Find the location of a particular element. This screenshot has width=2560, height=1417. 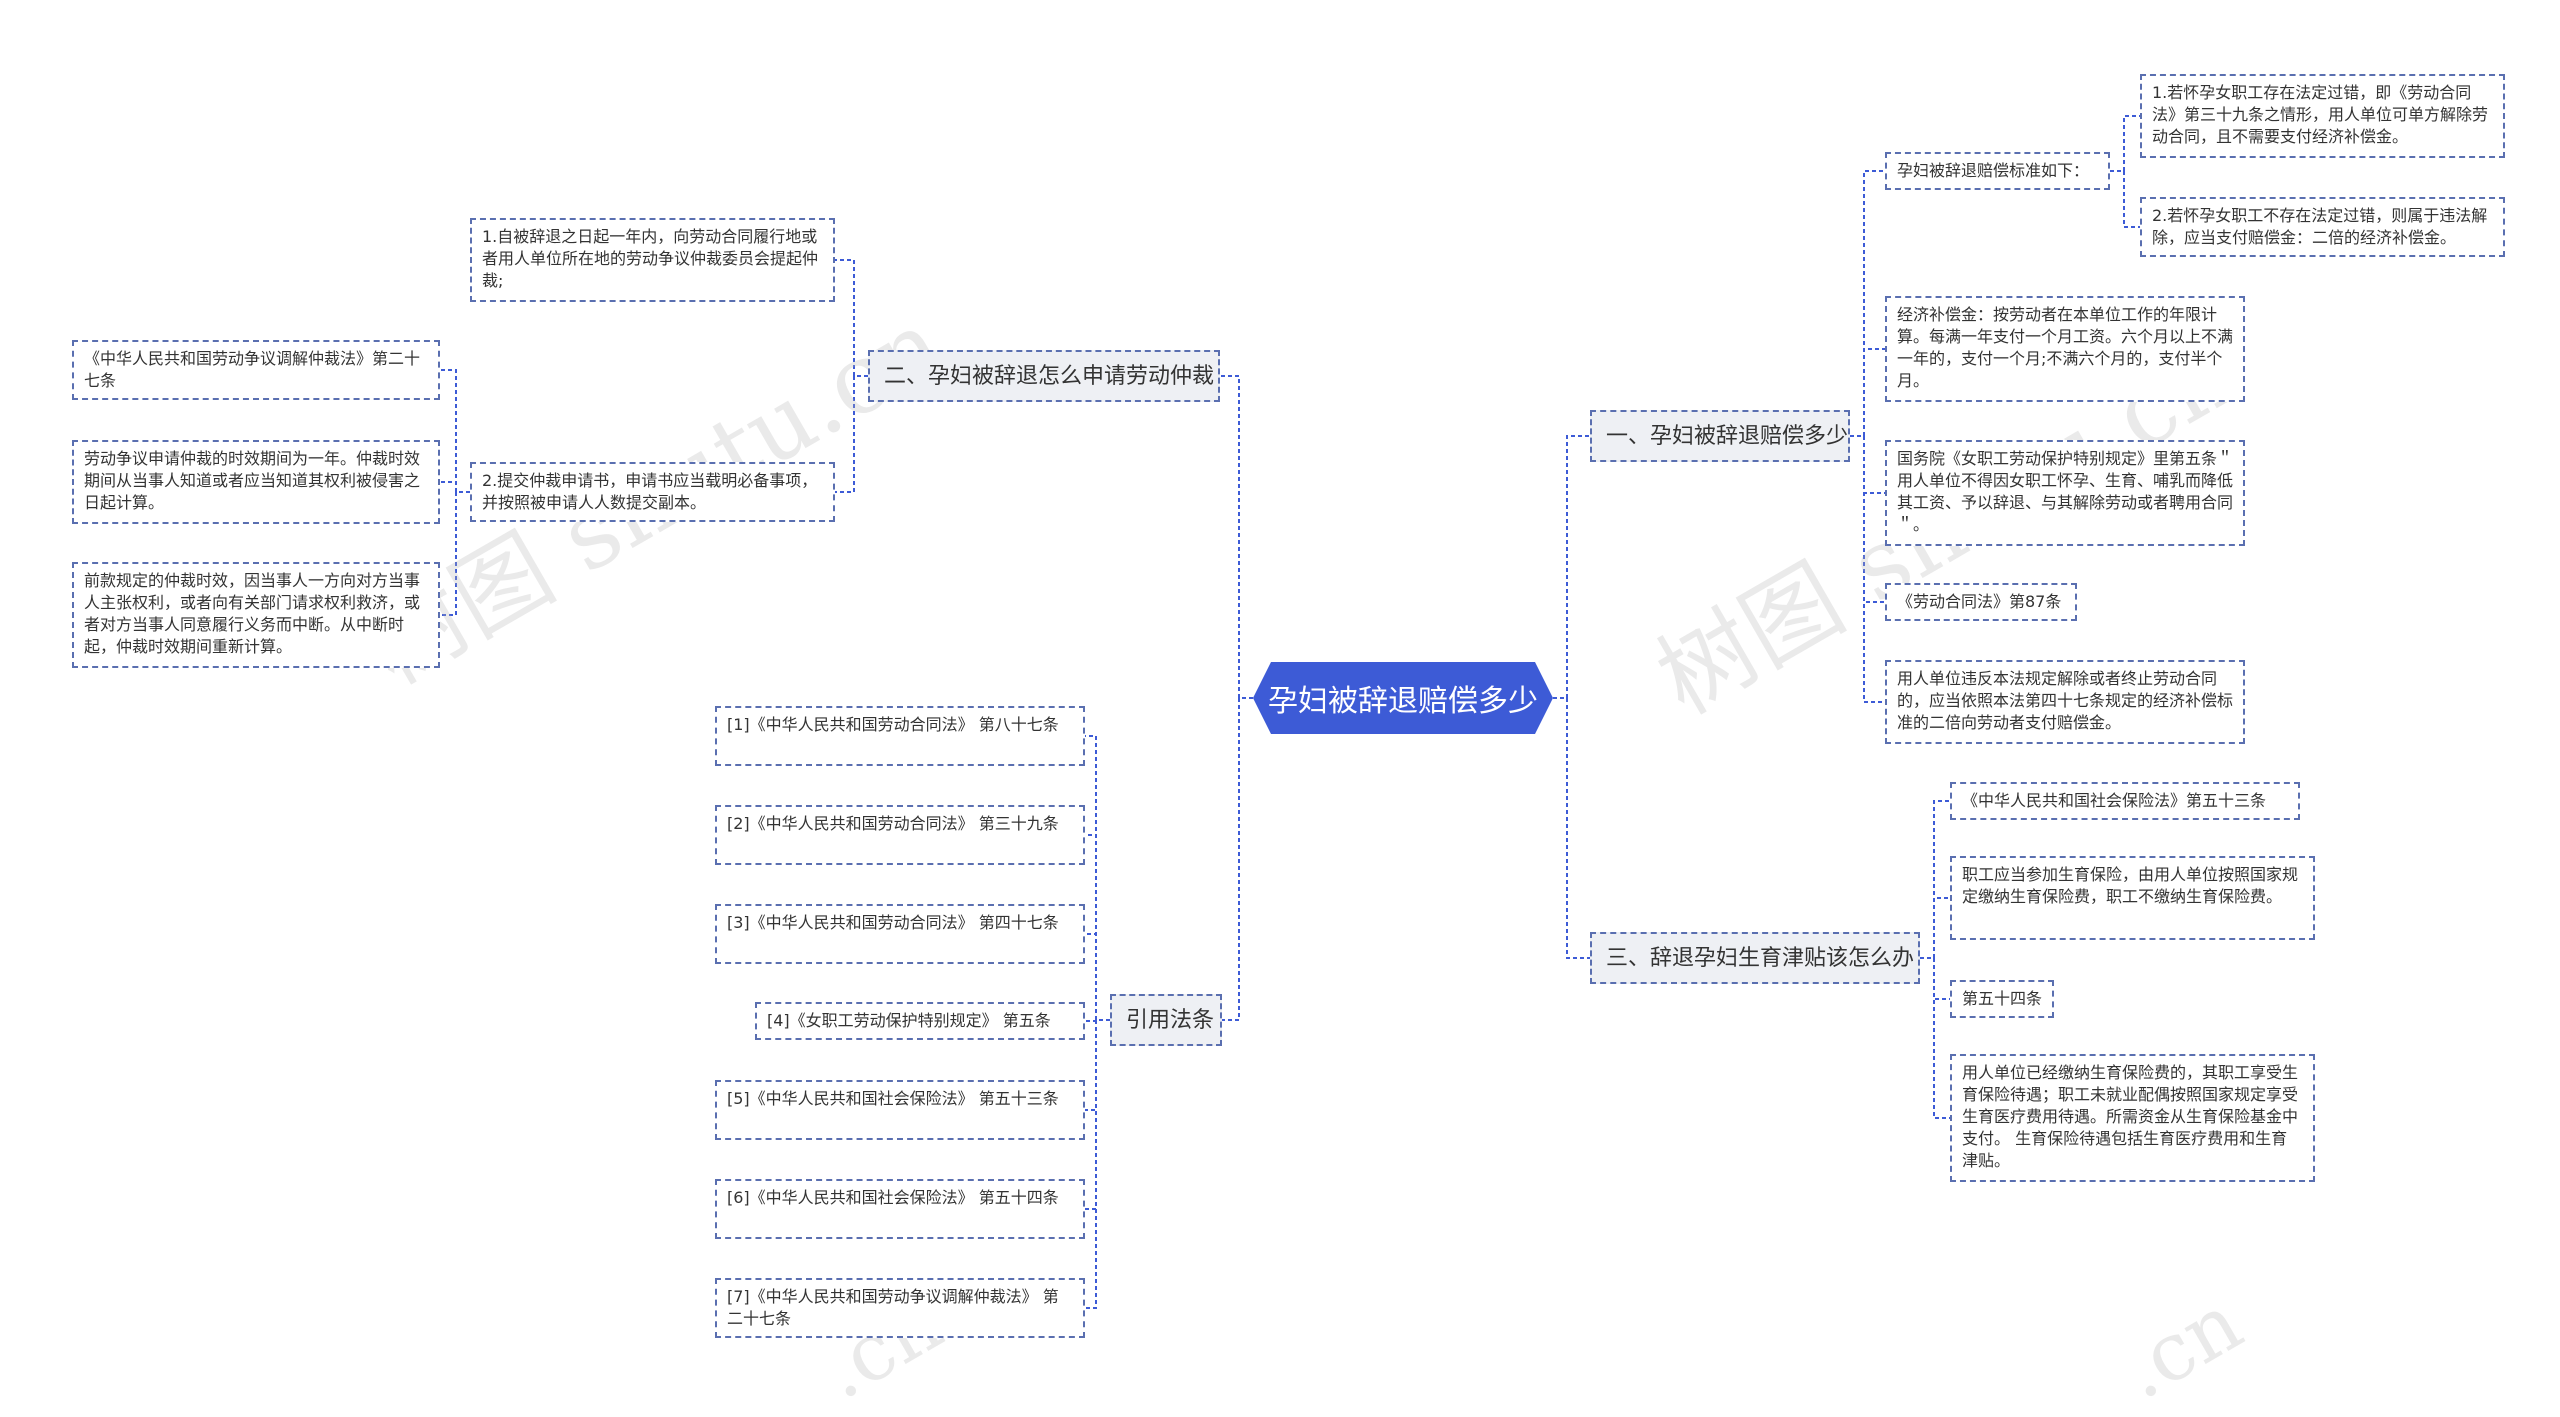

ref-item: [1]《中华人民共和国劳动合同法》 第八十七条 is located at coordinates (900, 736).